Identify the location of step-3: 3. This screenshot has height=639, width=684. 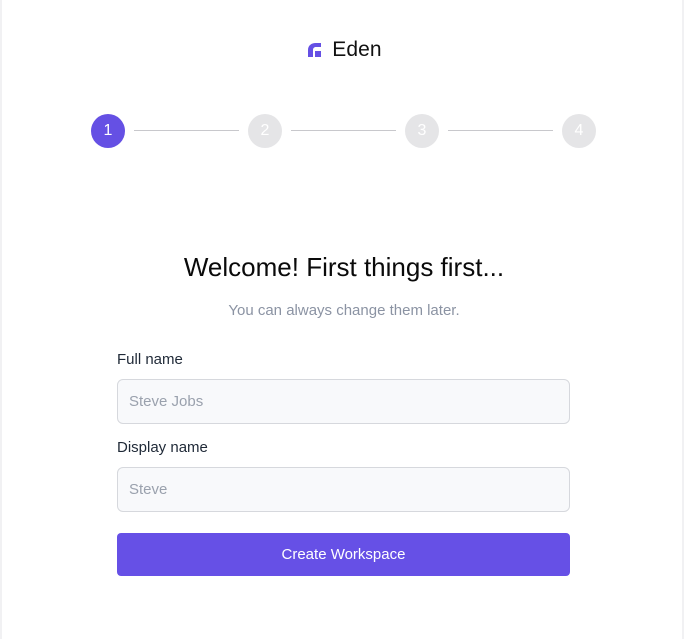
(422, 131).